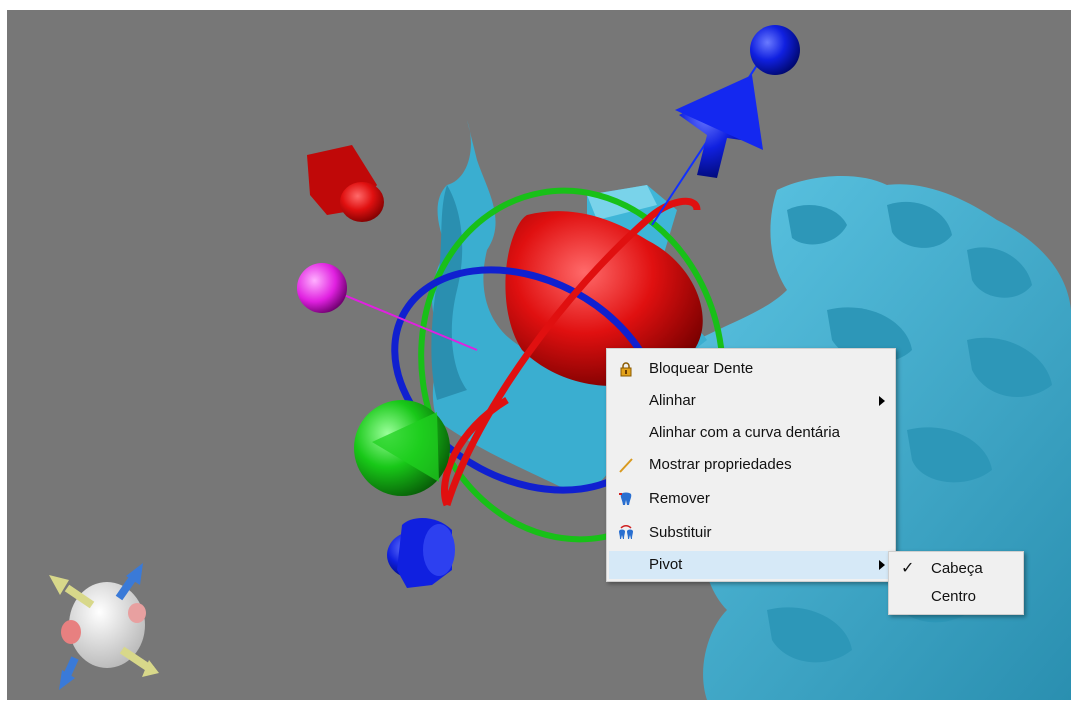  What do you see at coordinates (679, 498) in the screenshot?
I see `menu-item-label: Remover` at bounding box center [679, 498].